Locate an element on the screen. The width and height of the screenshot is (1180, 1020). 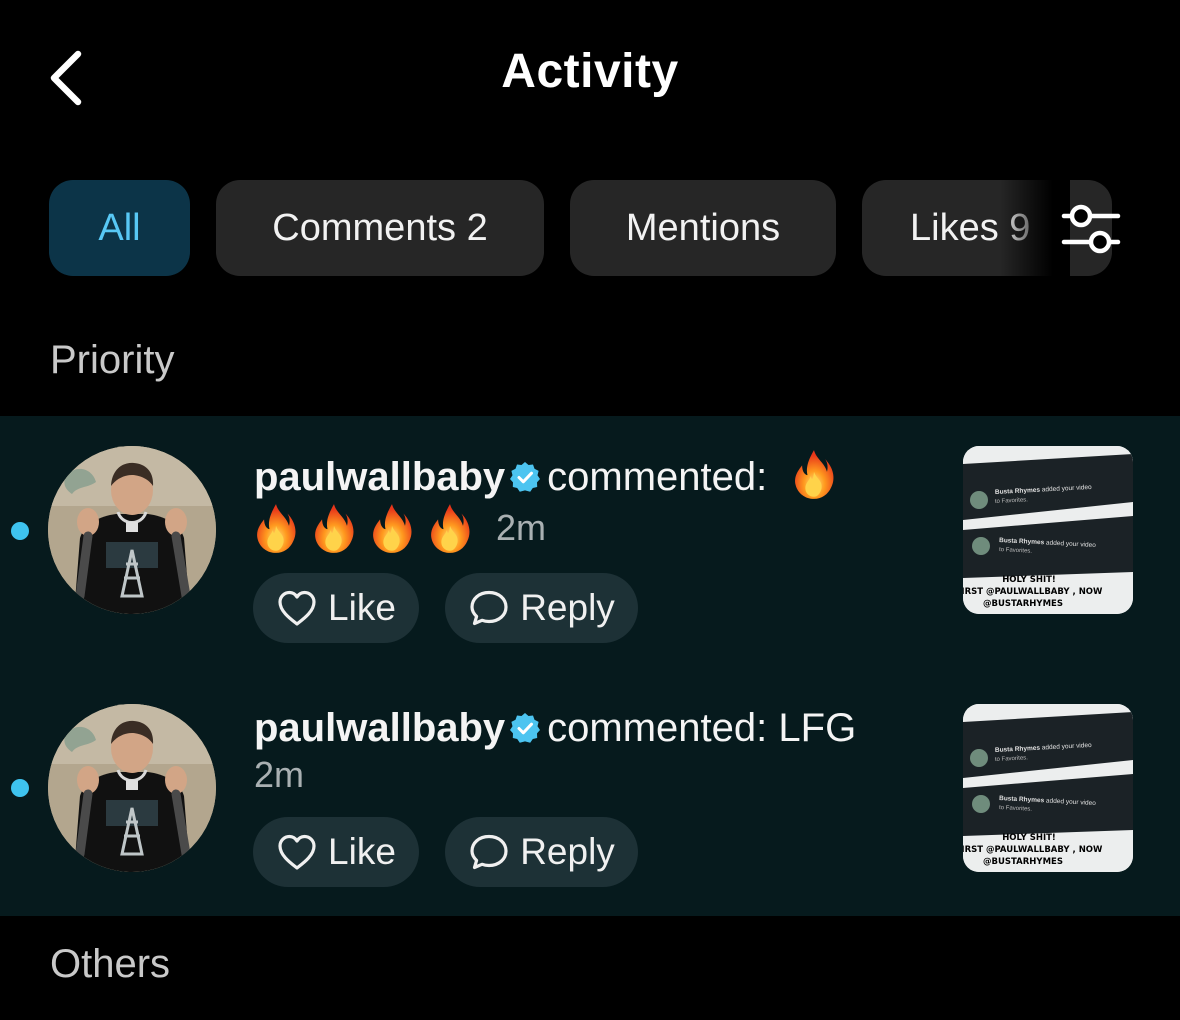
activity-text: paulwallbaby commented: is located at coordinates (545, 474).